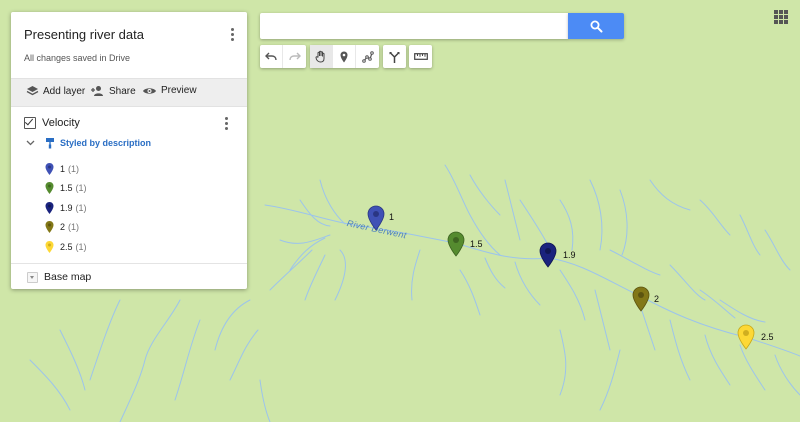 This screenshot has height=422, width=800. I want to click on base-map-label: Base map, so click(67, 277).